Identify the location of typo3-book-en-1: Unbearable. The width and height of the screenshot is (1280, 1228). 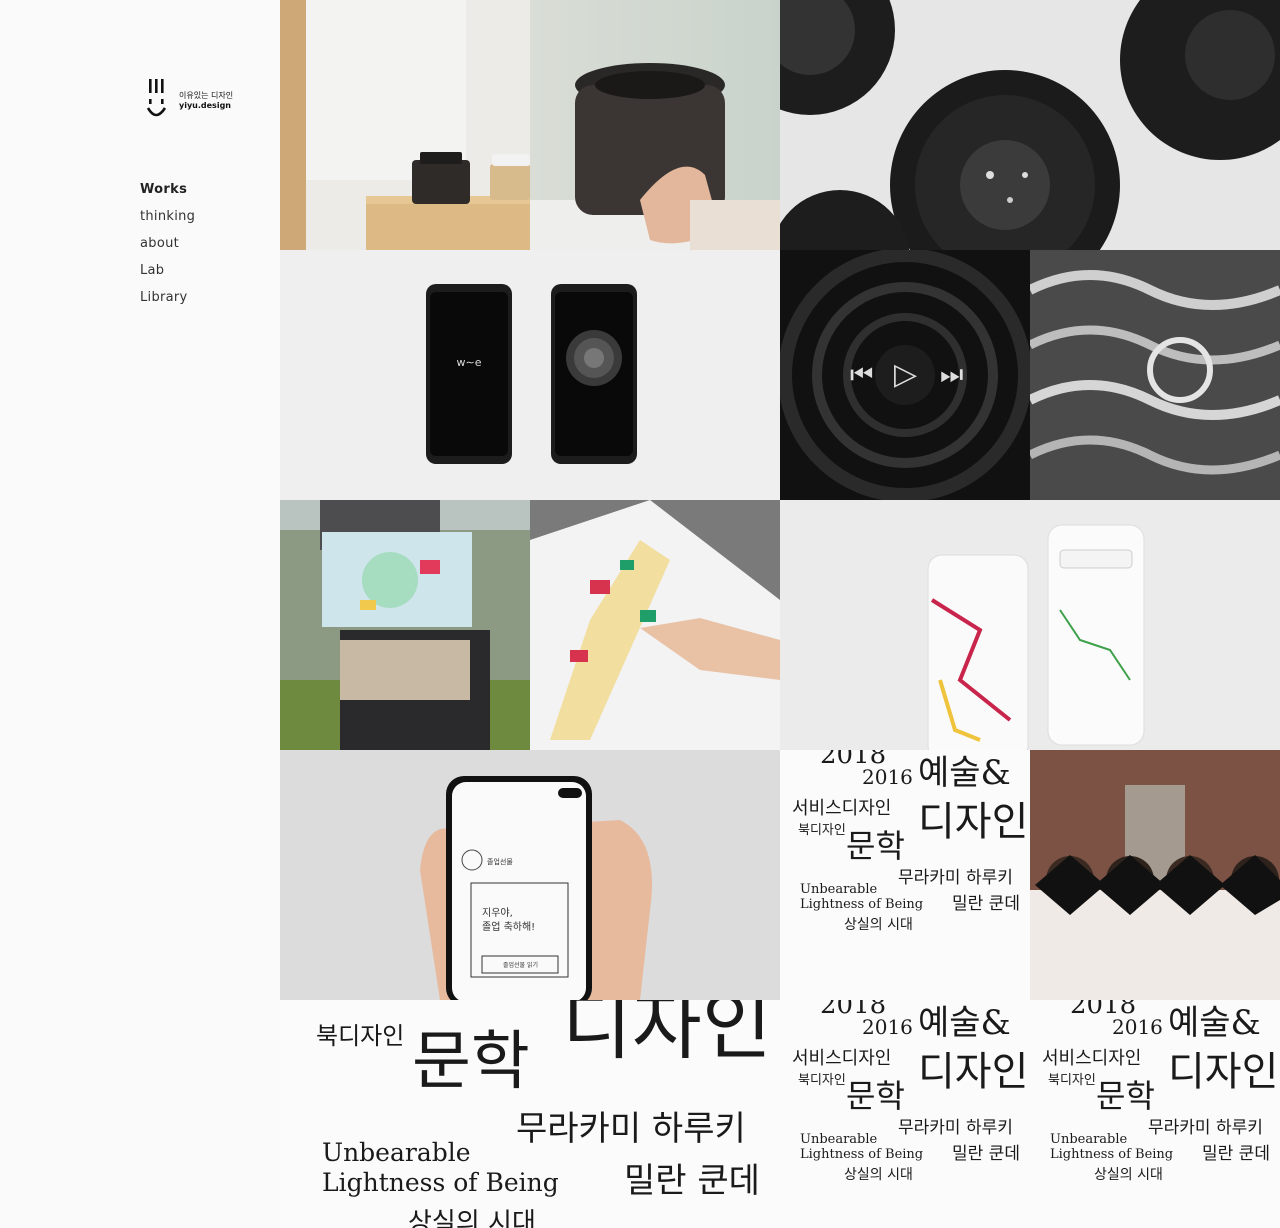
(1089, 1139).